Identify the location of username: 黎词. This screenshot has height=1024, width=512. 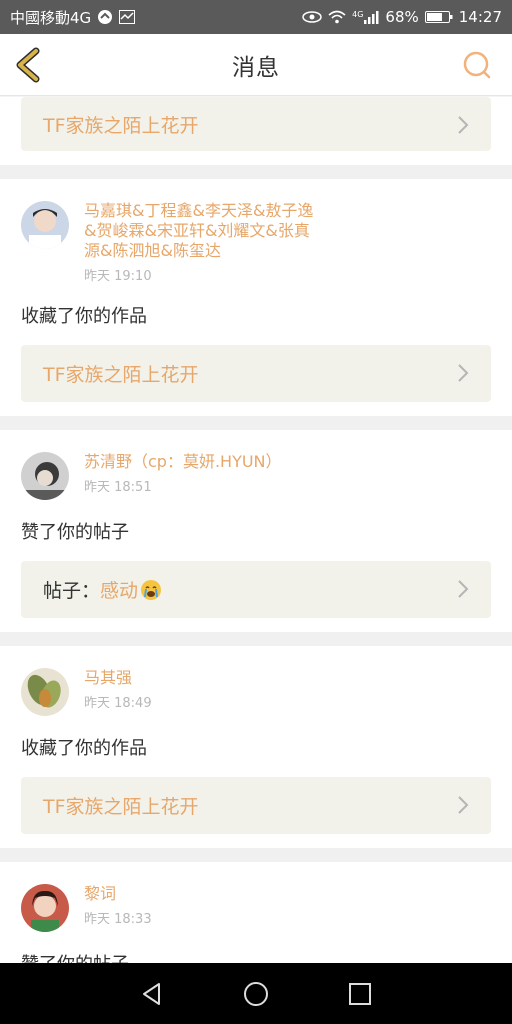
(118, 894).